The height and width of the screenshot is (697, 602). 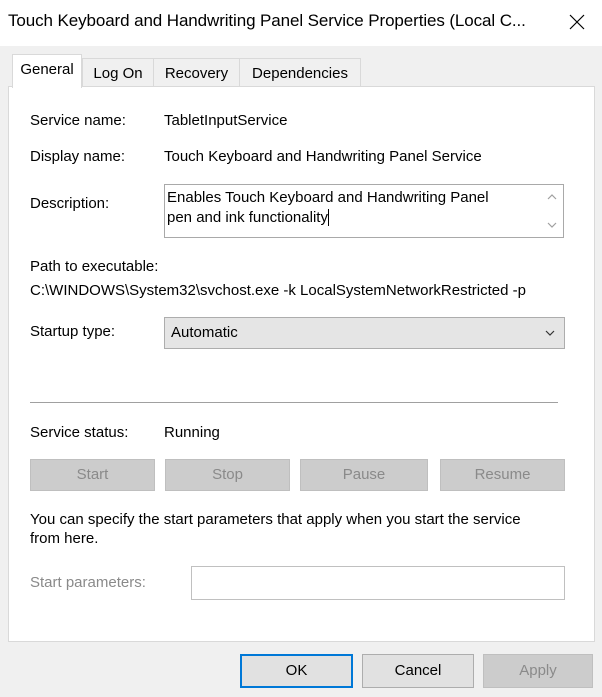 I want to click on stop-button: Stop, so click(x=227, y=475).